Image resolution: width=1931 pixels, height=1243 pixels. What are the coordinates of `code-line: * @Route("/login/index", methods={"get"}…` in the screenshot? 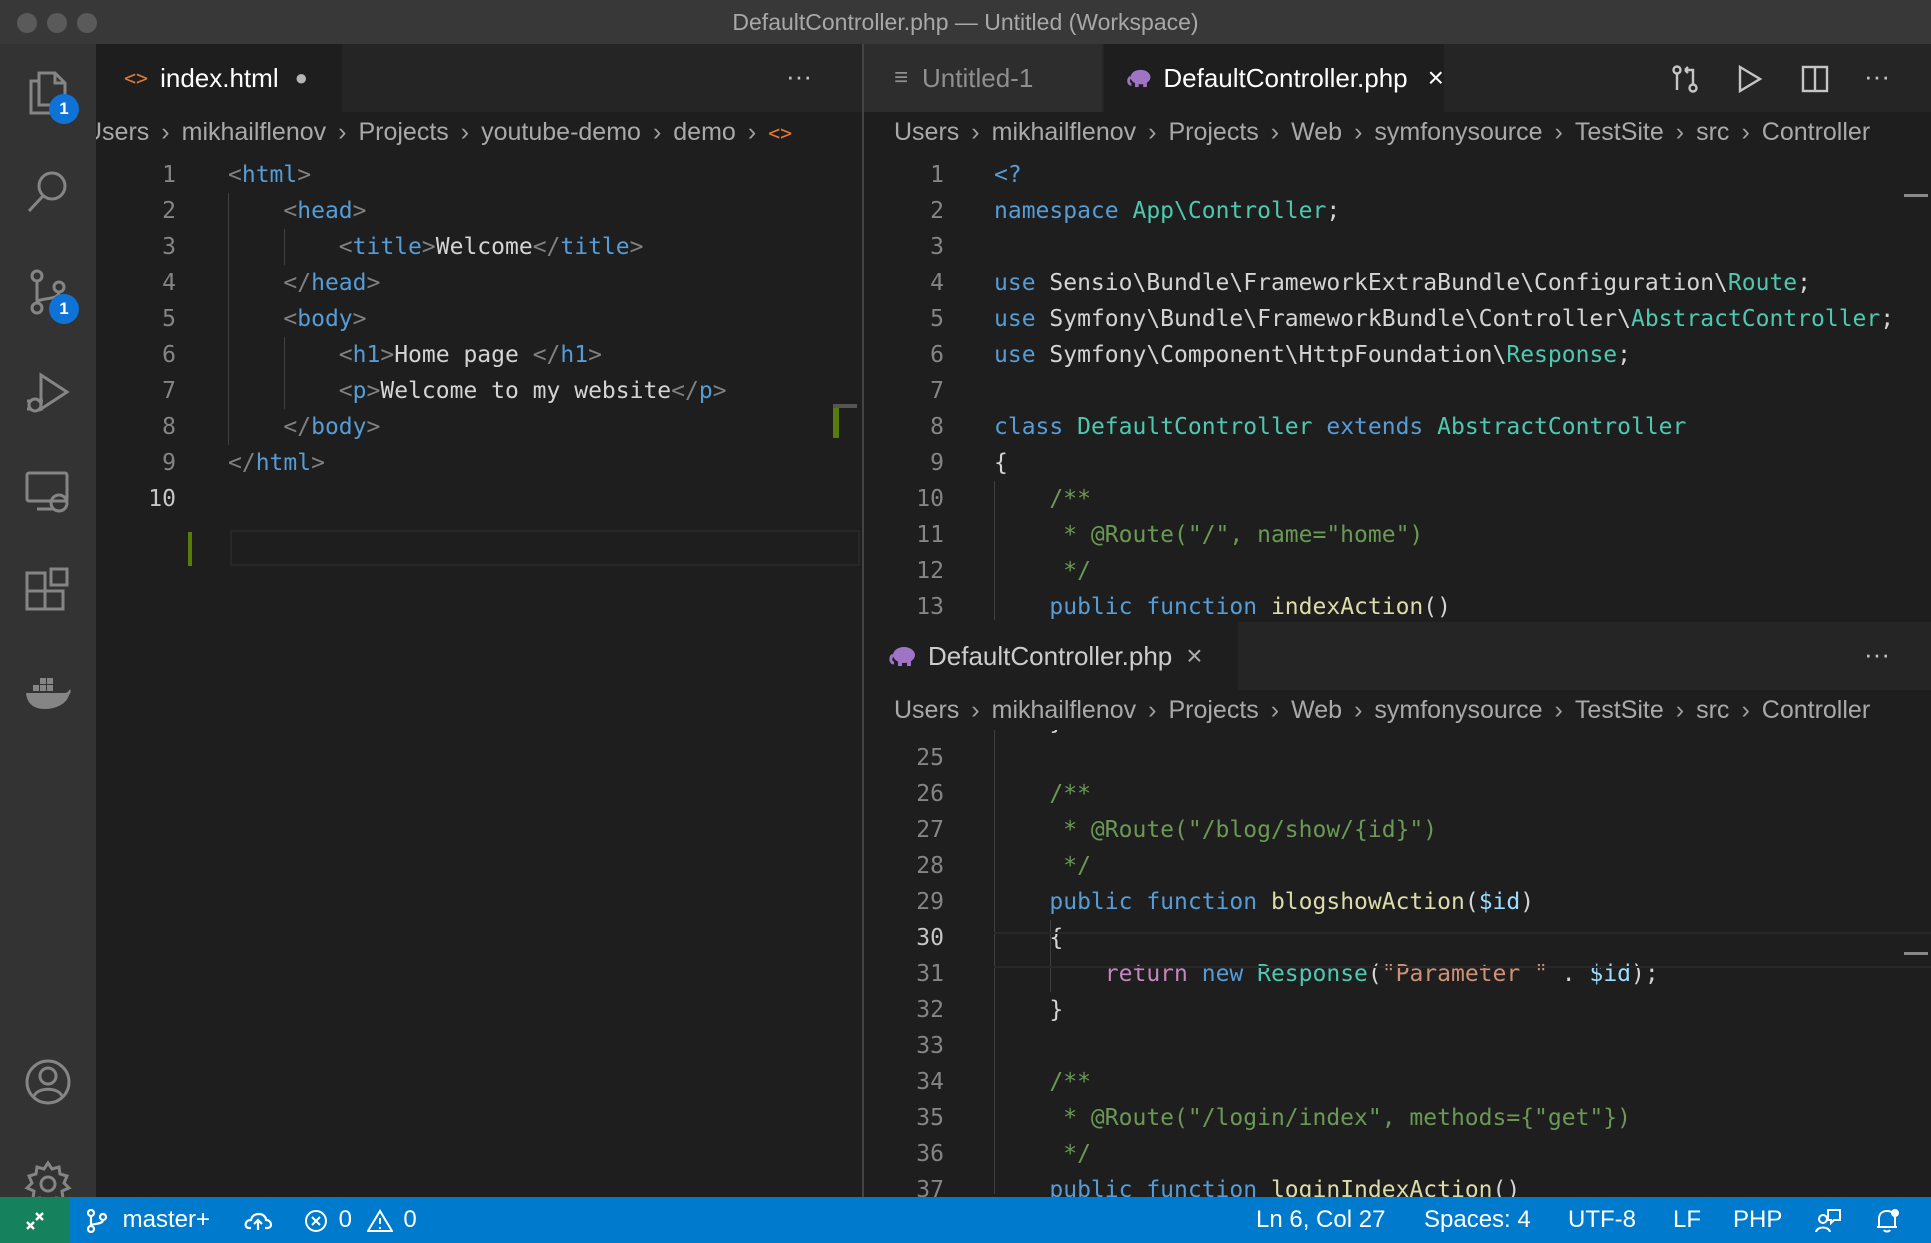 It's located at (1312, 1118).